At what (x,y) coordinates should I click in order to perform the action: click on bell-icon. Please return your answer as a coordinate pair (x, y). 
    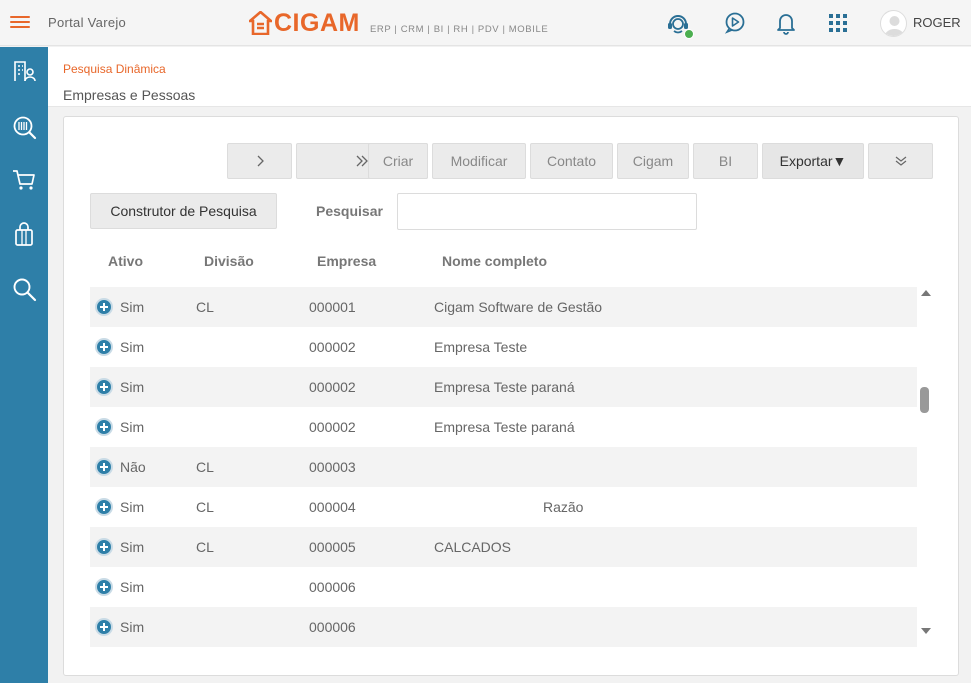
    Looking at the image, I should click on (786, 23).